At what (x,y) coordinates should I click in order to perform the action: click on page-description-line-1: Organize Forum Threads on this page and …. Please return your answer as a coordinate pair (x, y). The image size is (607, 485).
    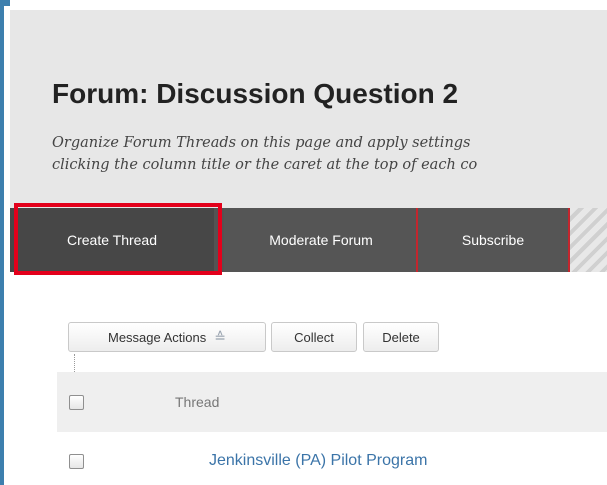
    Looking at the image, I should click on (261, 143).